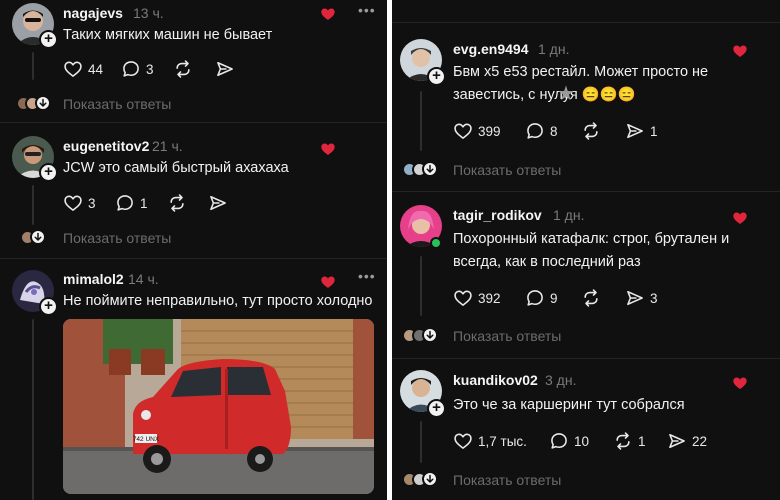  What do you see at coordinates (93, 13) in the screenshot?
I see `username: nagajevs` at bounding box center [93, 13].